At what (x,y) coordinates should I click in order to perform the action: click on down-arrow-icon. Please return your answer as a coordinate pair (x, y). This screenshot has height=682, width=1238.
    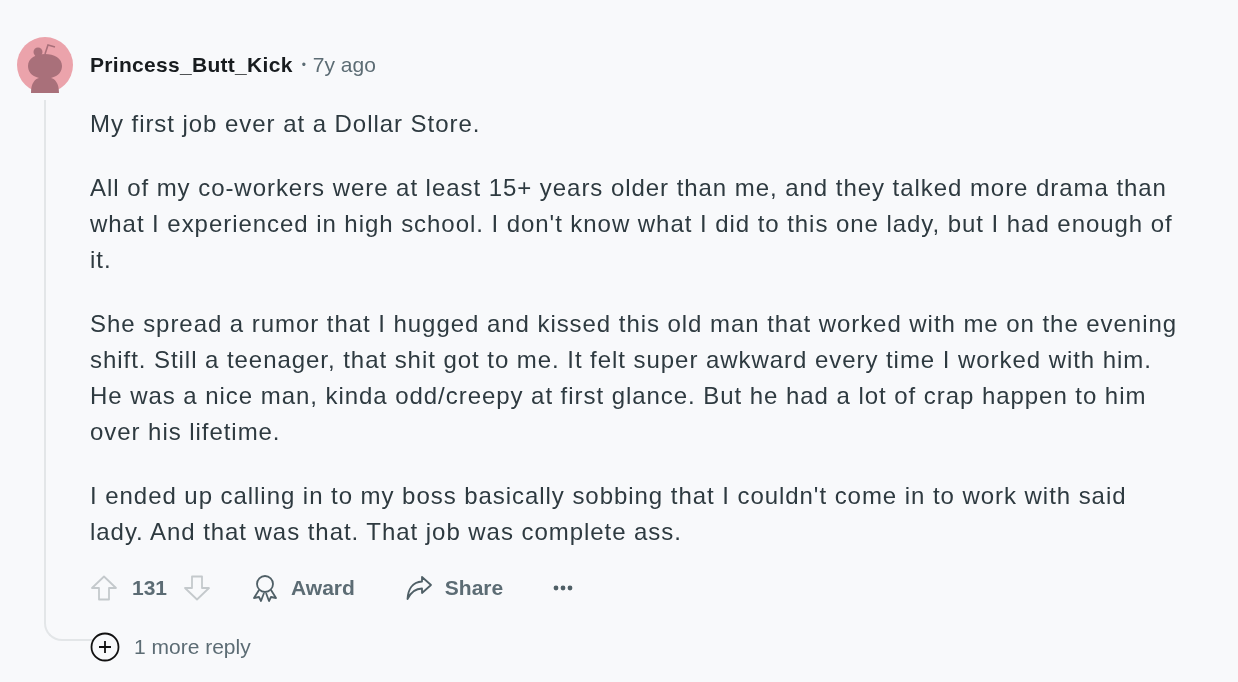
    Looking at the image, I should click on (197, 588).